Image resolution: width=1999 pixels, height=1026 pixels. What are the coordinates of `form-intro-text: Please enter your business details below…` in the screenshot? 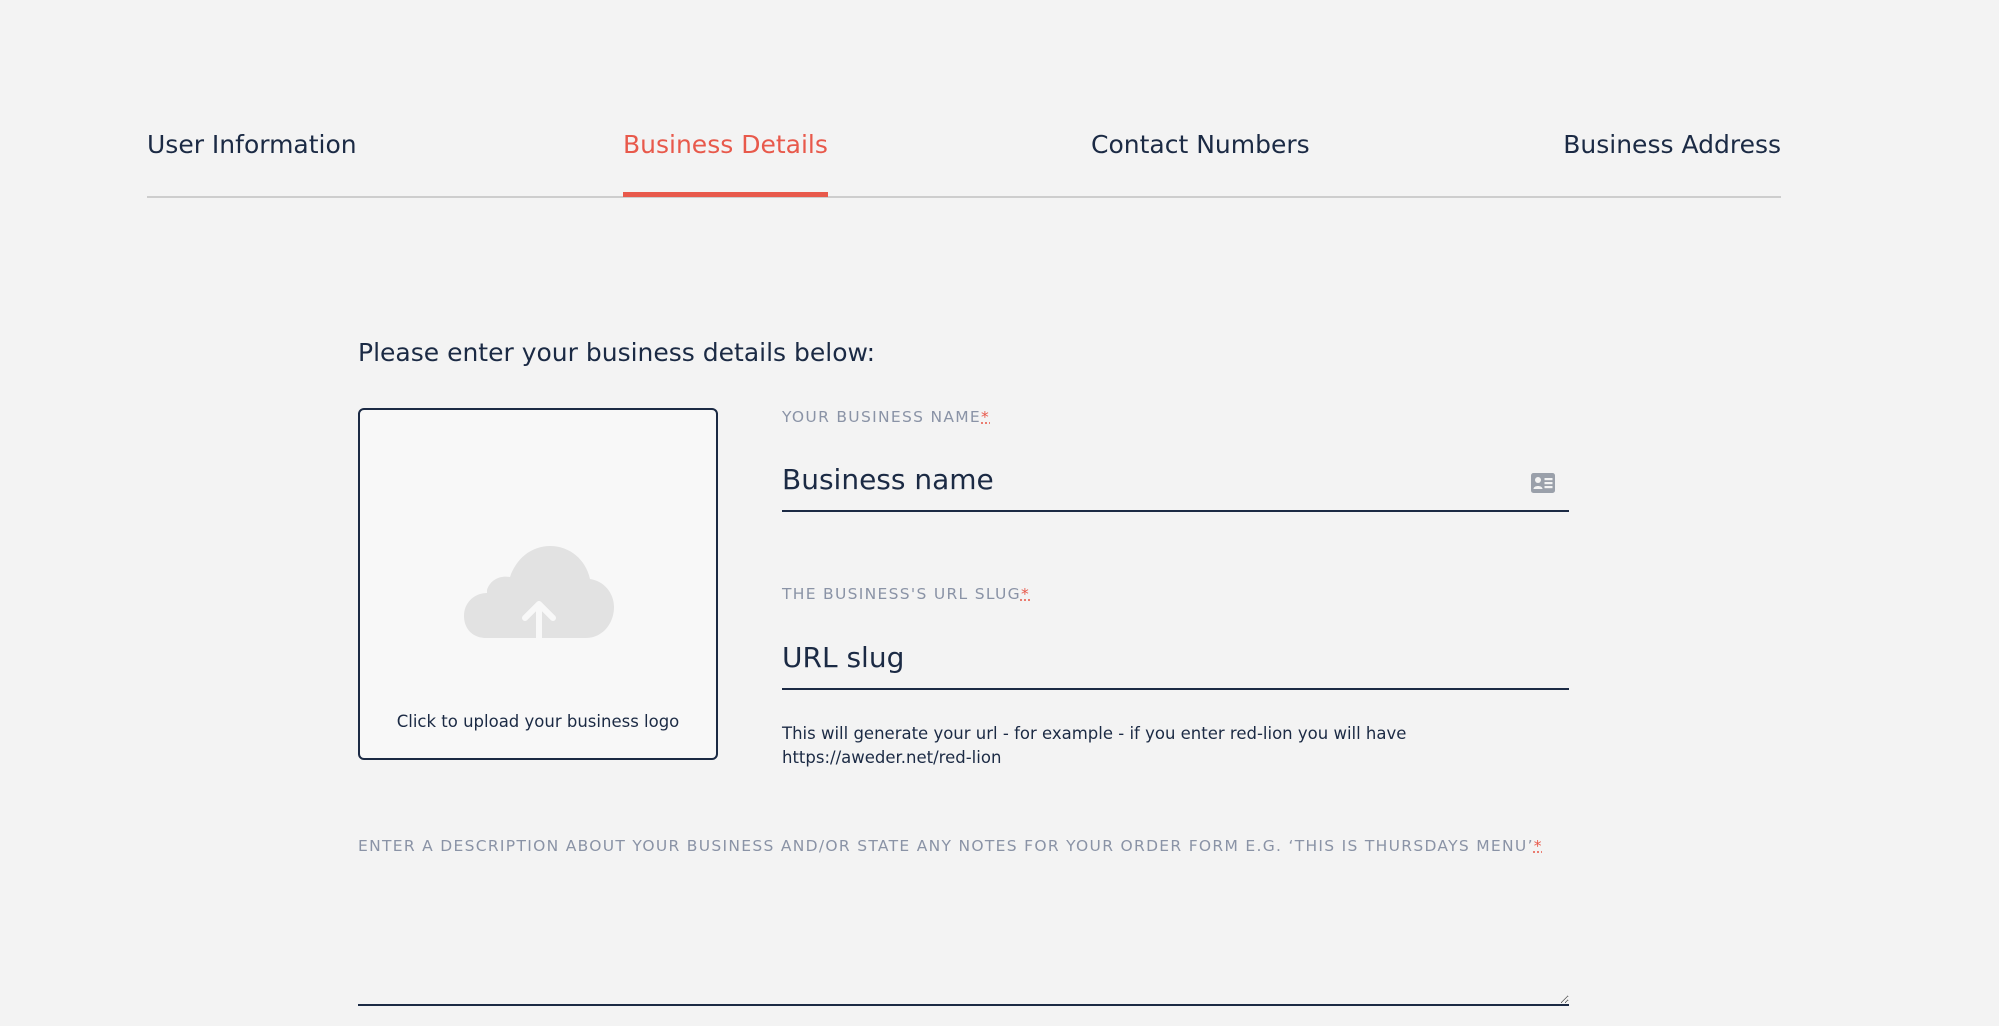 It's located at (617, 352).